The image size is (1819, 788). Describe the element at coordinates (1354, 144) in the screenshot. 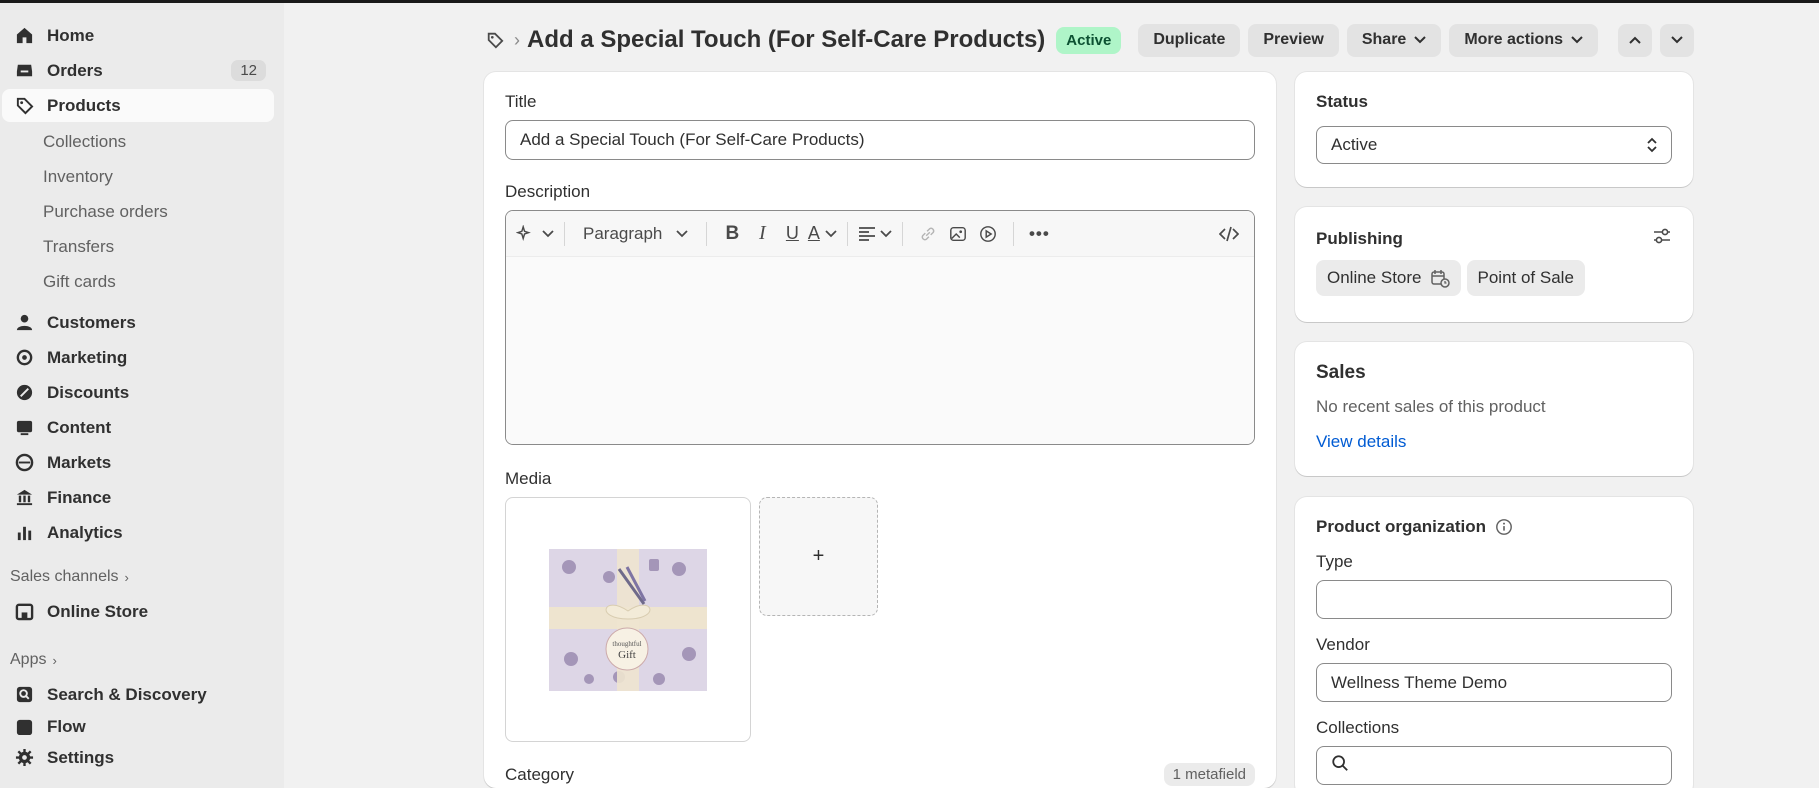

I see `status-select-value: Active` at that location.